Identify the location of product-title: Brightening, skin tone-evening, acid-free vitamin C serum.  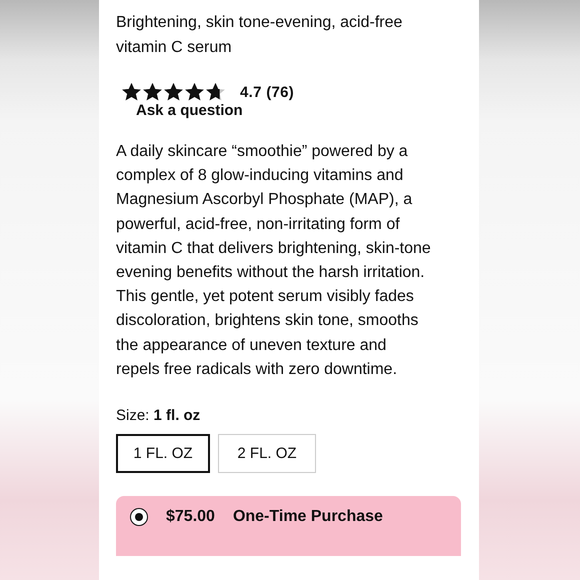
(260, 35).